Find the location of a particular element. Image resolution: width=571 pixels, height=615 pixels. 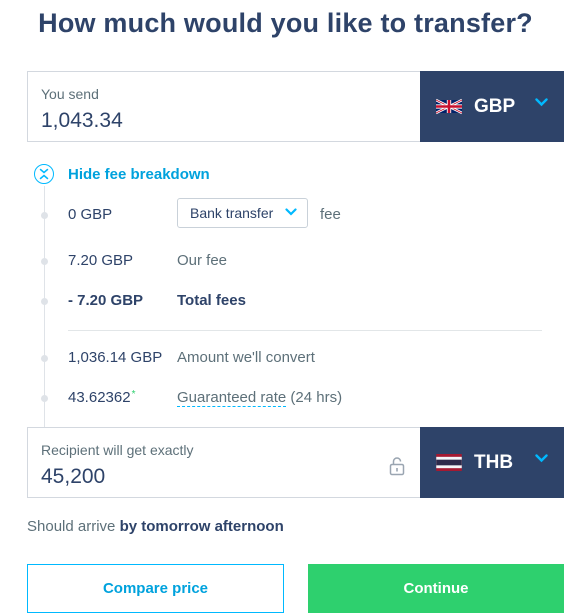

receive-label: Recipient will get exactly is located at coordinates (117, 450).